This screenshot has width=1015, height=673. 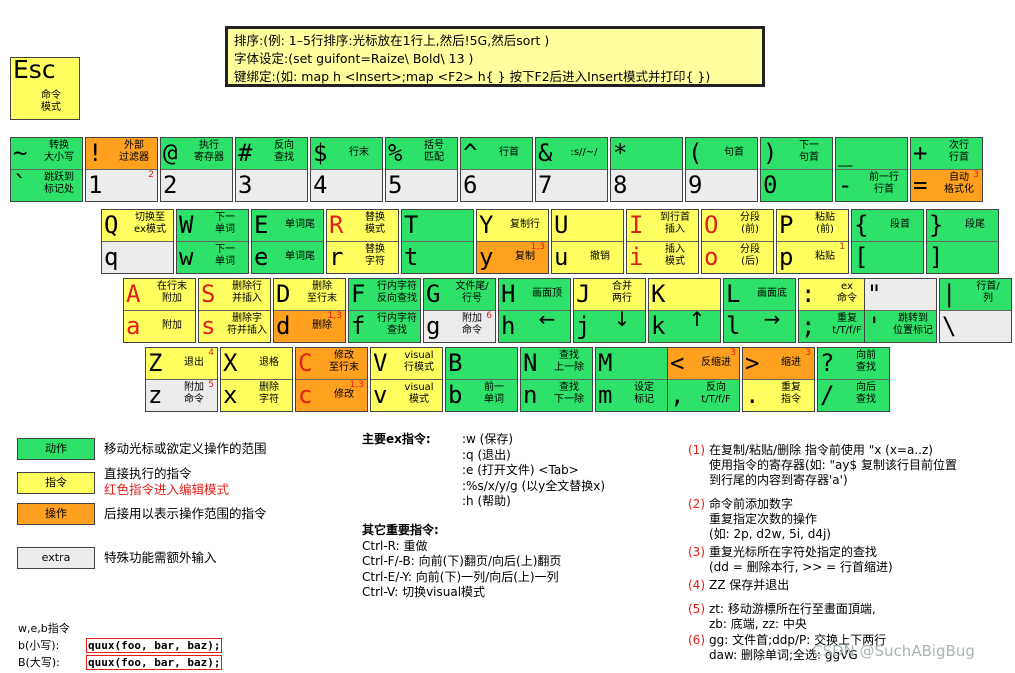 I want to click on key: N 查找 上一除 n 查找 下一除, so click(x=556, y=379).